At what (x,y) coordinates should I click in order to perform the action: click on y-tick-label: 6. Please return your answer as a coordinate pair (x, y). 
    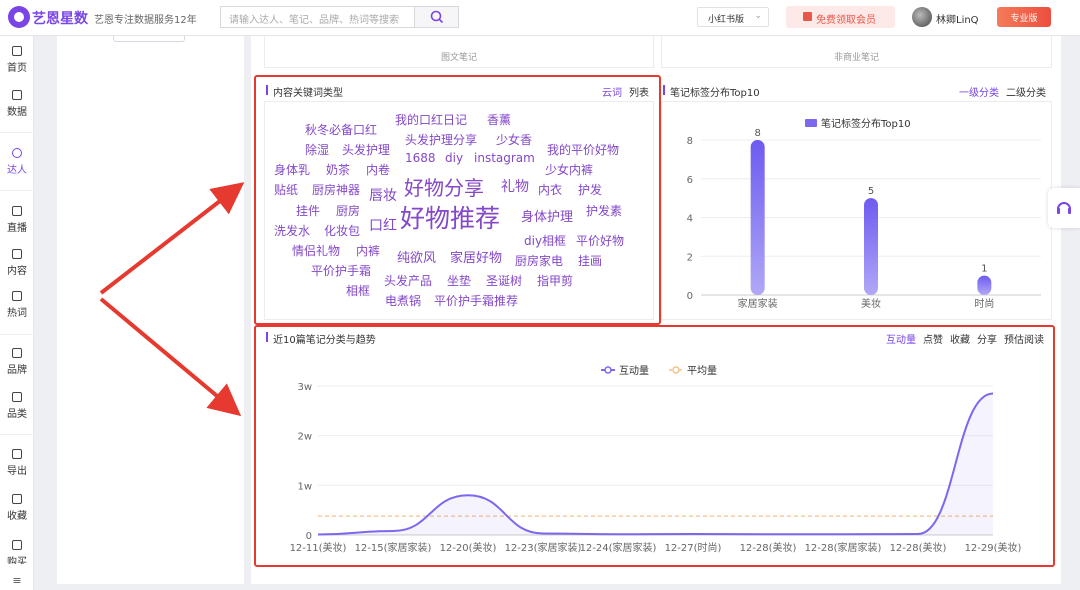
    Looking at the image, I should click on (690, 180).